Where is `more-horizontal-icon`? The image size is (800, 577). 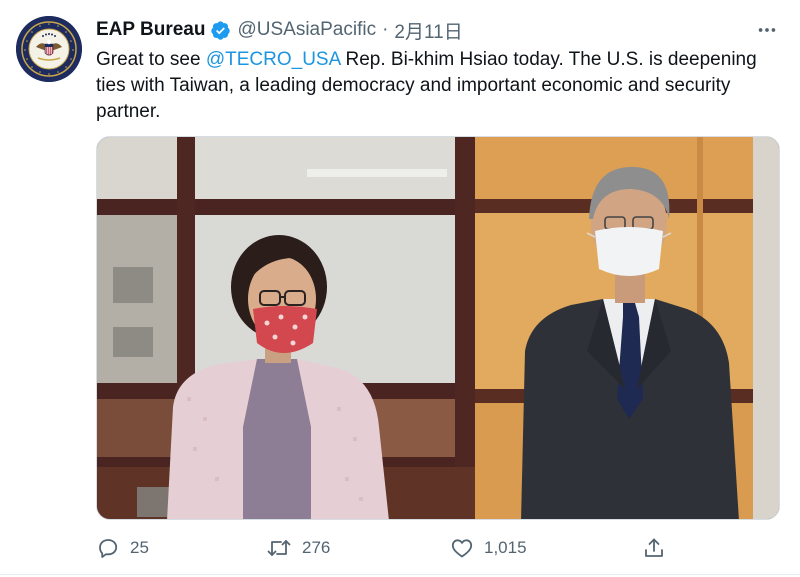 more-horizontal-icon is located at coordinates (767, 30).